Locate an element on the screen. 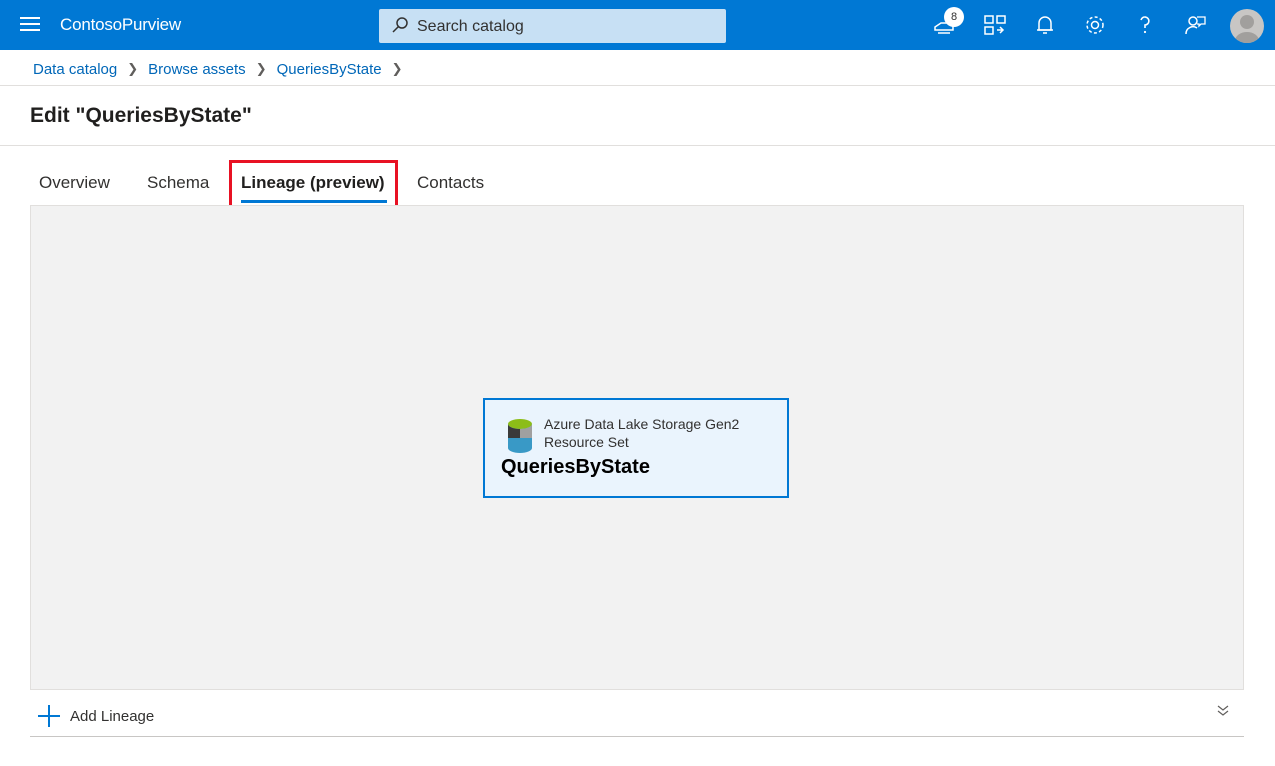  directory-switch-icon is located at coordinates (995, 25).